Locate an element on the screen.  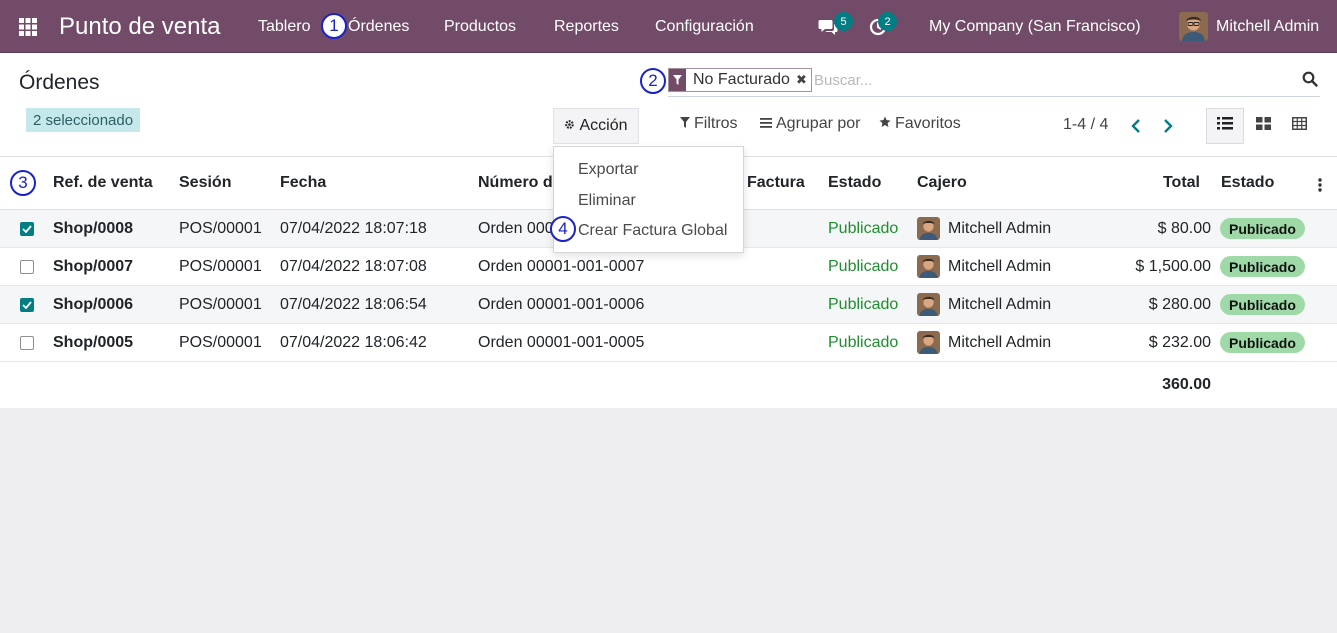
favorites-button: Favoritos is located at coordinates (920, 124).